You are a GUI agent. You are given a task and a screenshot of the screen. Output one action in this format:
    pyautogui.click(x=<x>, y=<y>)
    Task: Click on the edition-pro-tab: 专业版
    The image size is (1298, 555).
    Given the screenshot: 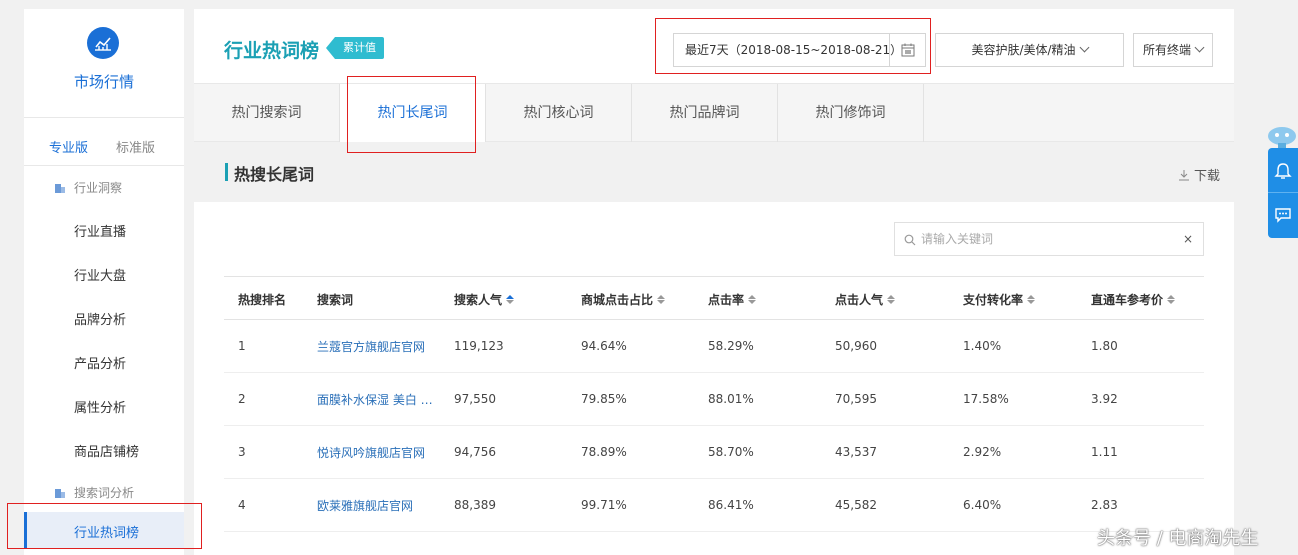 What is the action you would take?
    pyautogui.click(x=68, y=146)
    